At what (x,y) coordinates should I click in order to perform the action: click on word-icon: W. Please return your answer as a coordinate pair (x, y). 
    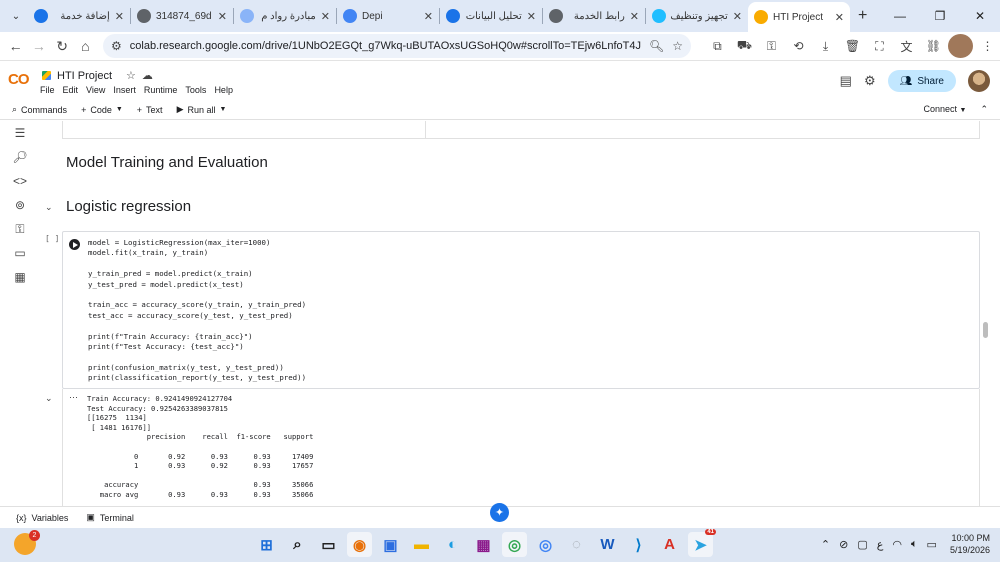
    Looking at the image, I should click on (607, 544).